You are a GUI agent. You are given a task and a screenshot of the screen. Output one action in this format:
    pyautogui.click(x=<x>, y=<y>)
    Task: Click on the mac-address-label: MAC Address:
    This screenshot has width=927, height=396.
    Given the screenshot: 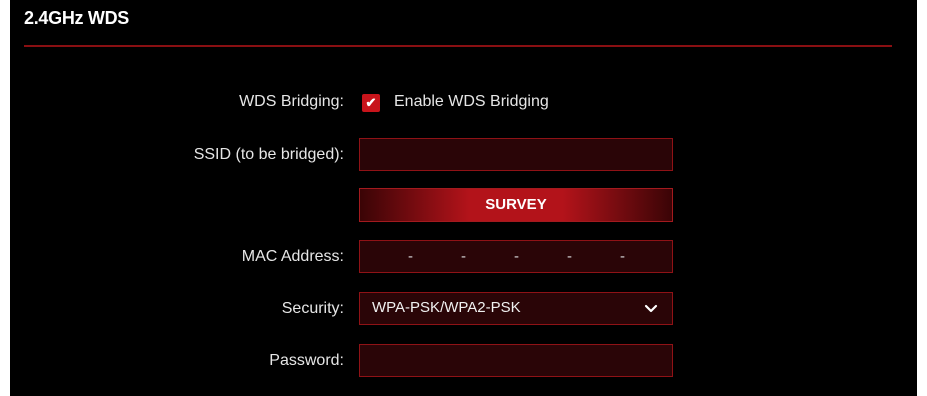 What is the action you would take?
    pyautogui.click(x=292, y=256)
    